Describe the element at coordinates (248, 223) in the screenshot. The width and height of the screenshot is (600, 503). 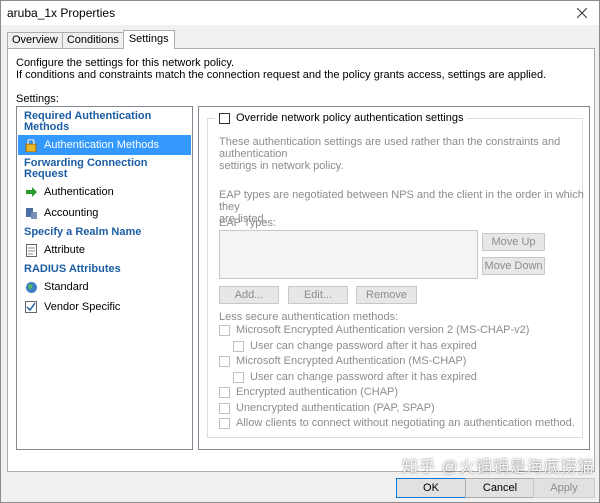
I see `eap-types-label: EAP Types:` at that location.